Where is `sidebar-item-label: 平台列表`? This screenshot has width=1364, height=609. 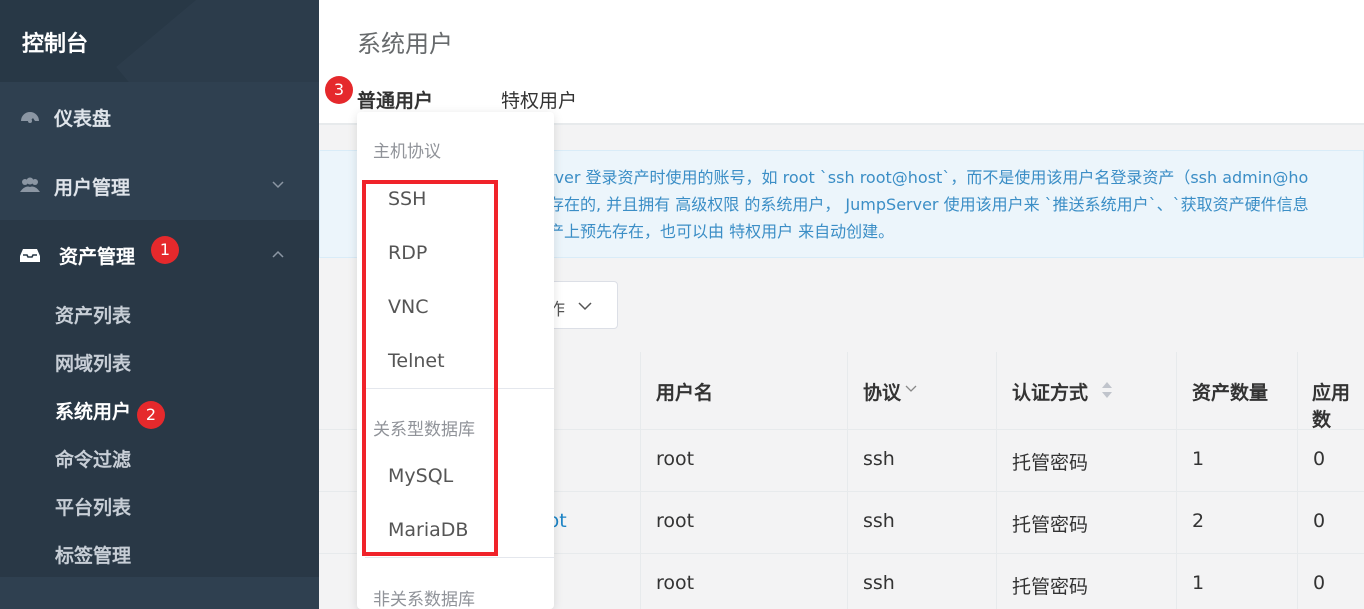 sidebar-item-label: 平台列表 is located at coordinates (93, 508).